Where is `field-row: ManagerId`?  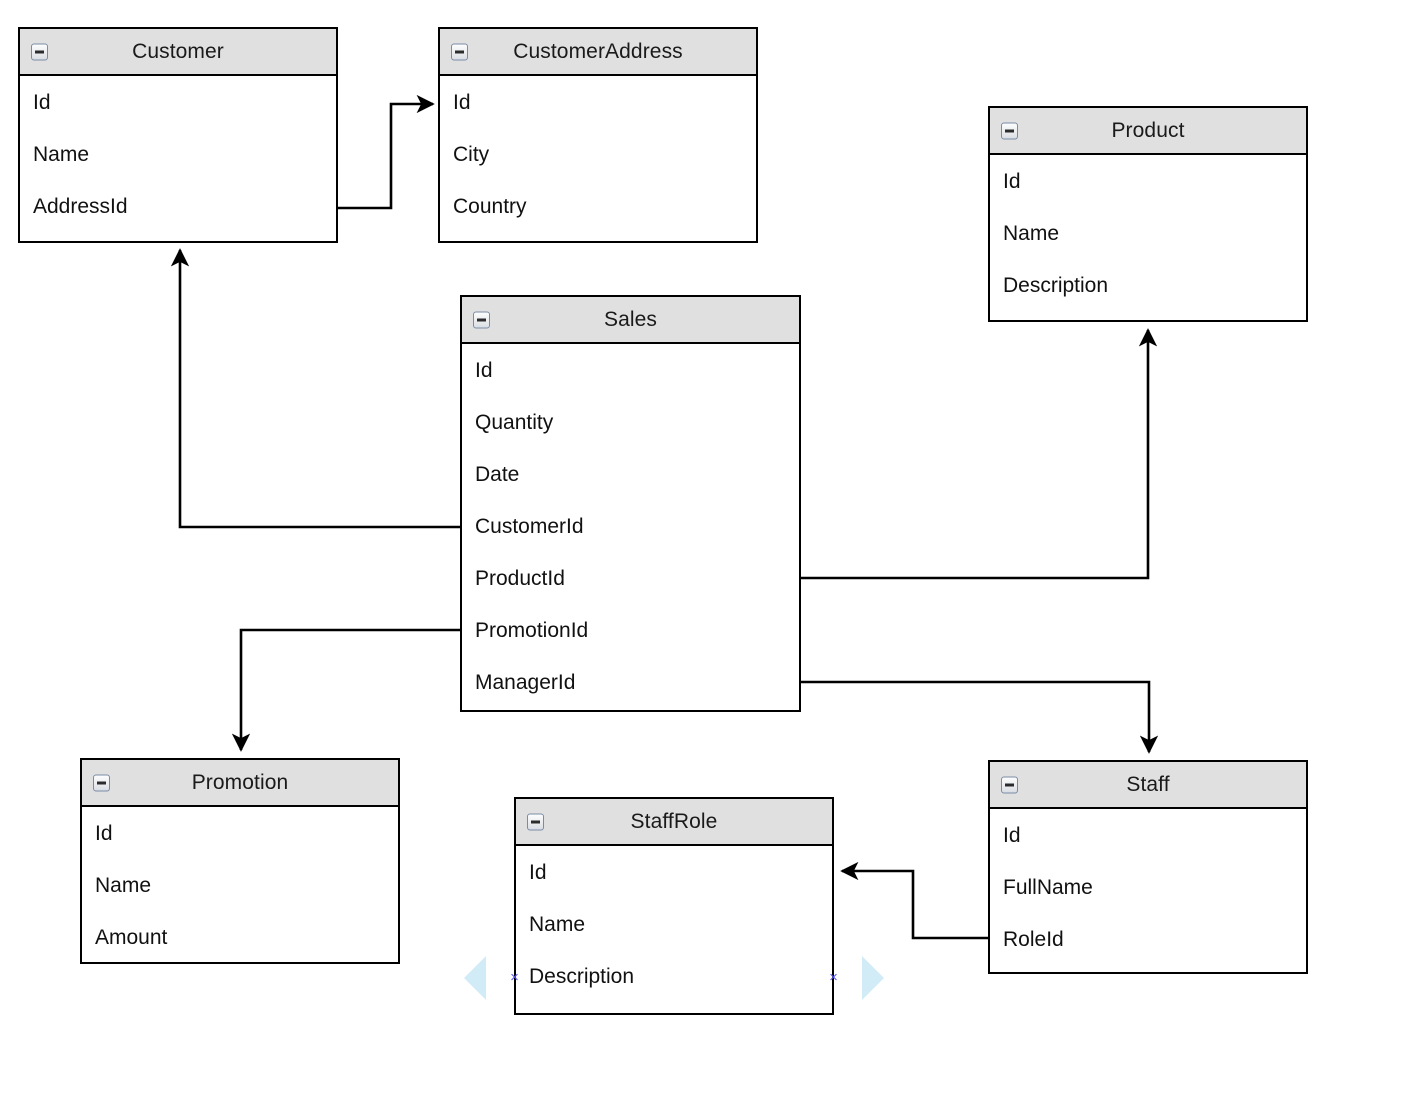
field-row: ManagerId is located at coordinates (630, 682).